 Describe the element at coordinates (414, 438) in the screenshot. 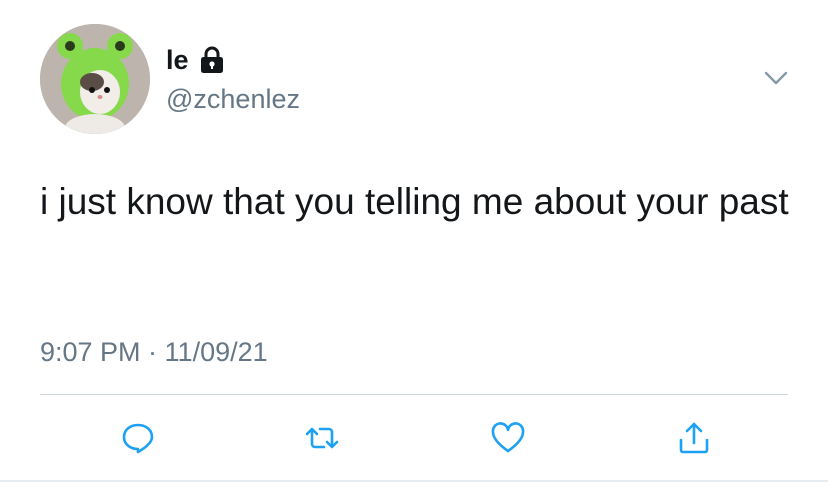

I see `action-bar` at that location.